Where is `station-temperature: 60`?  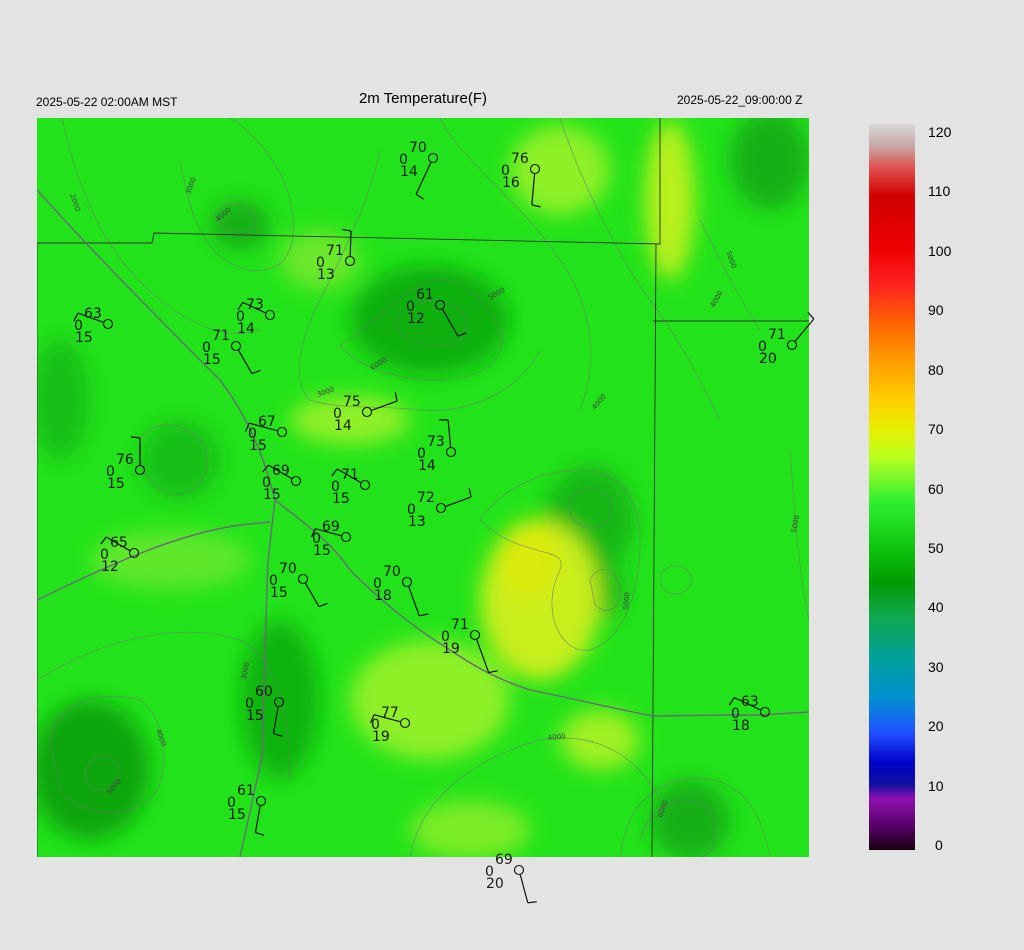 station-temperature: 60 is located at coordinates (264, 692).